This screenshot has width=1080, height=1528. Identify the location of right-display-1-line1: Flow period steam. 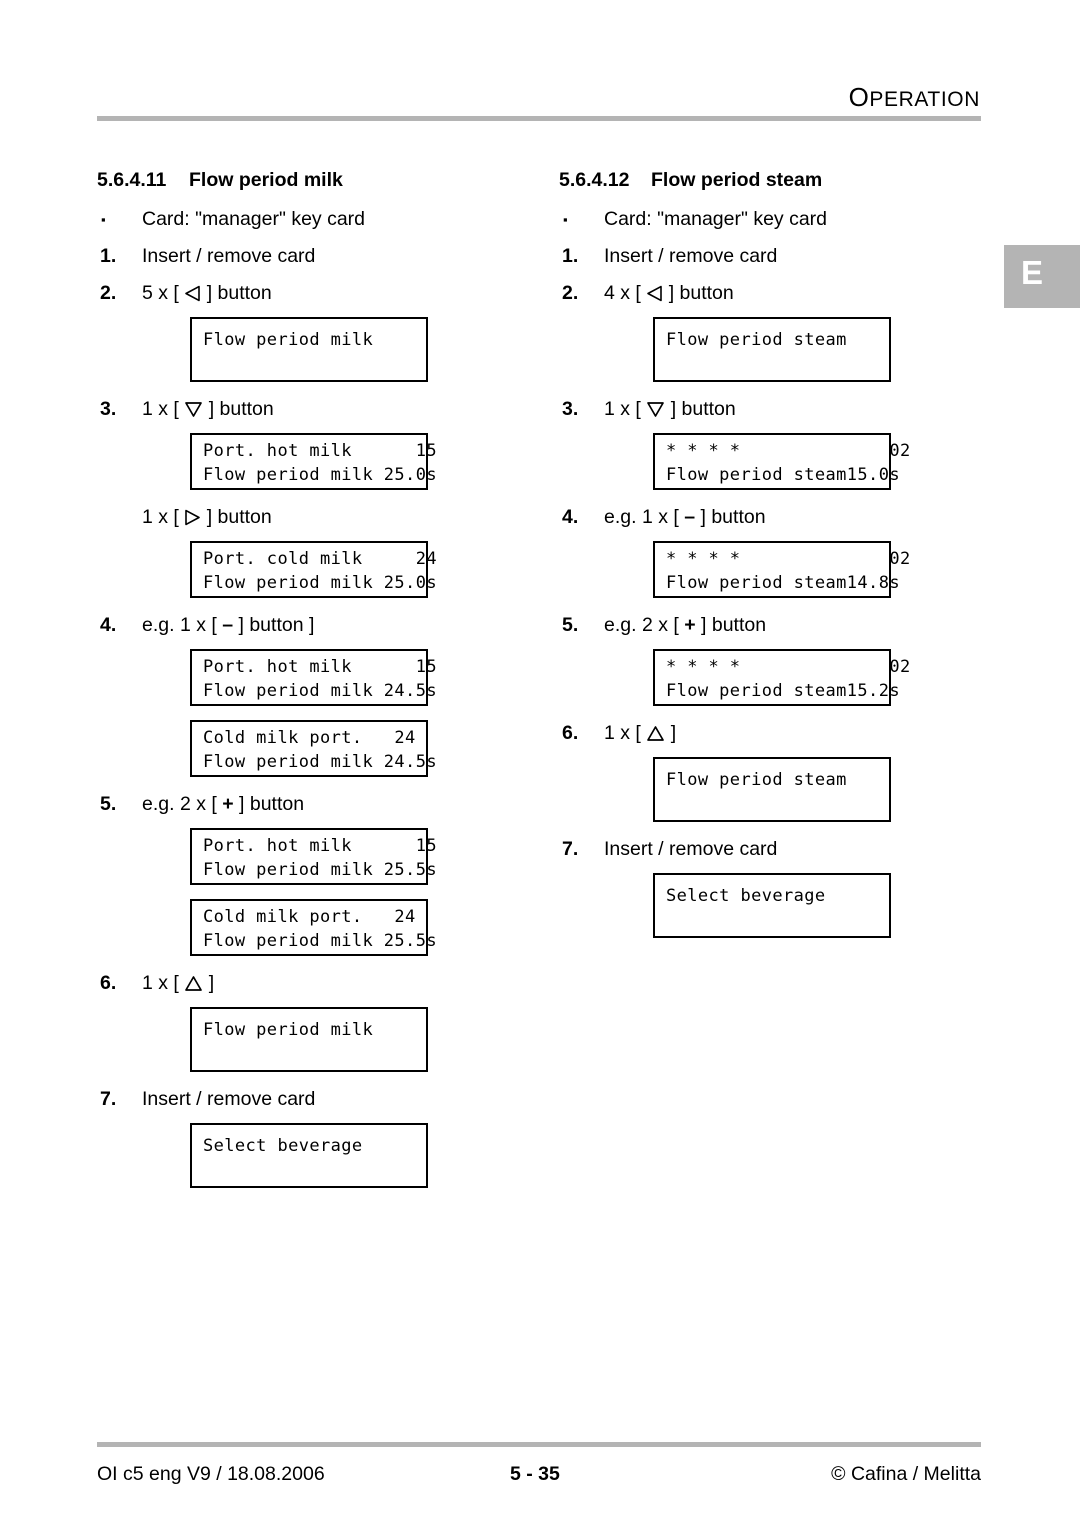
(756, 340).